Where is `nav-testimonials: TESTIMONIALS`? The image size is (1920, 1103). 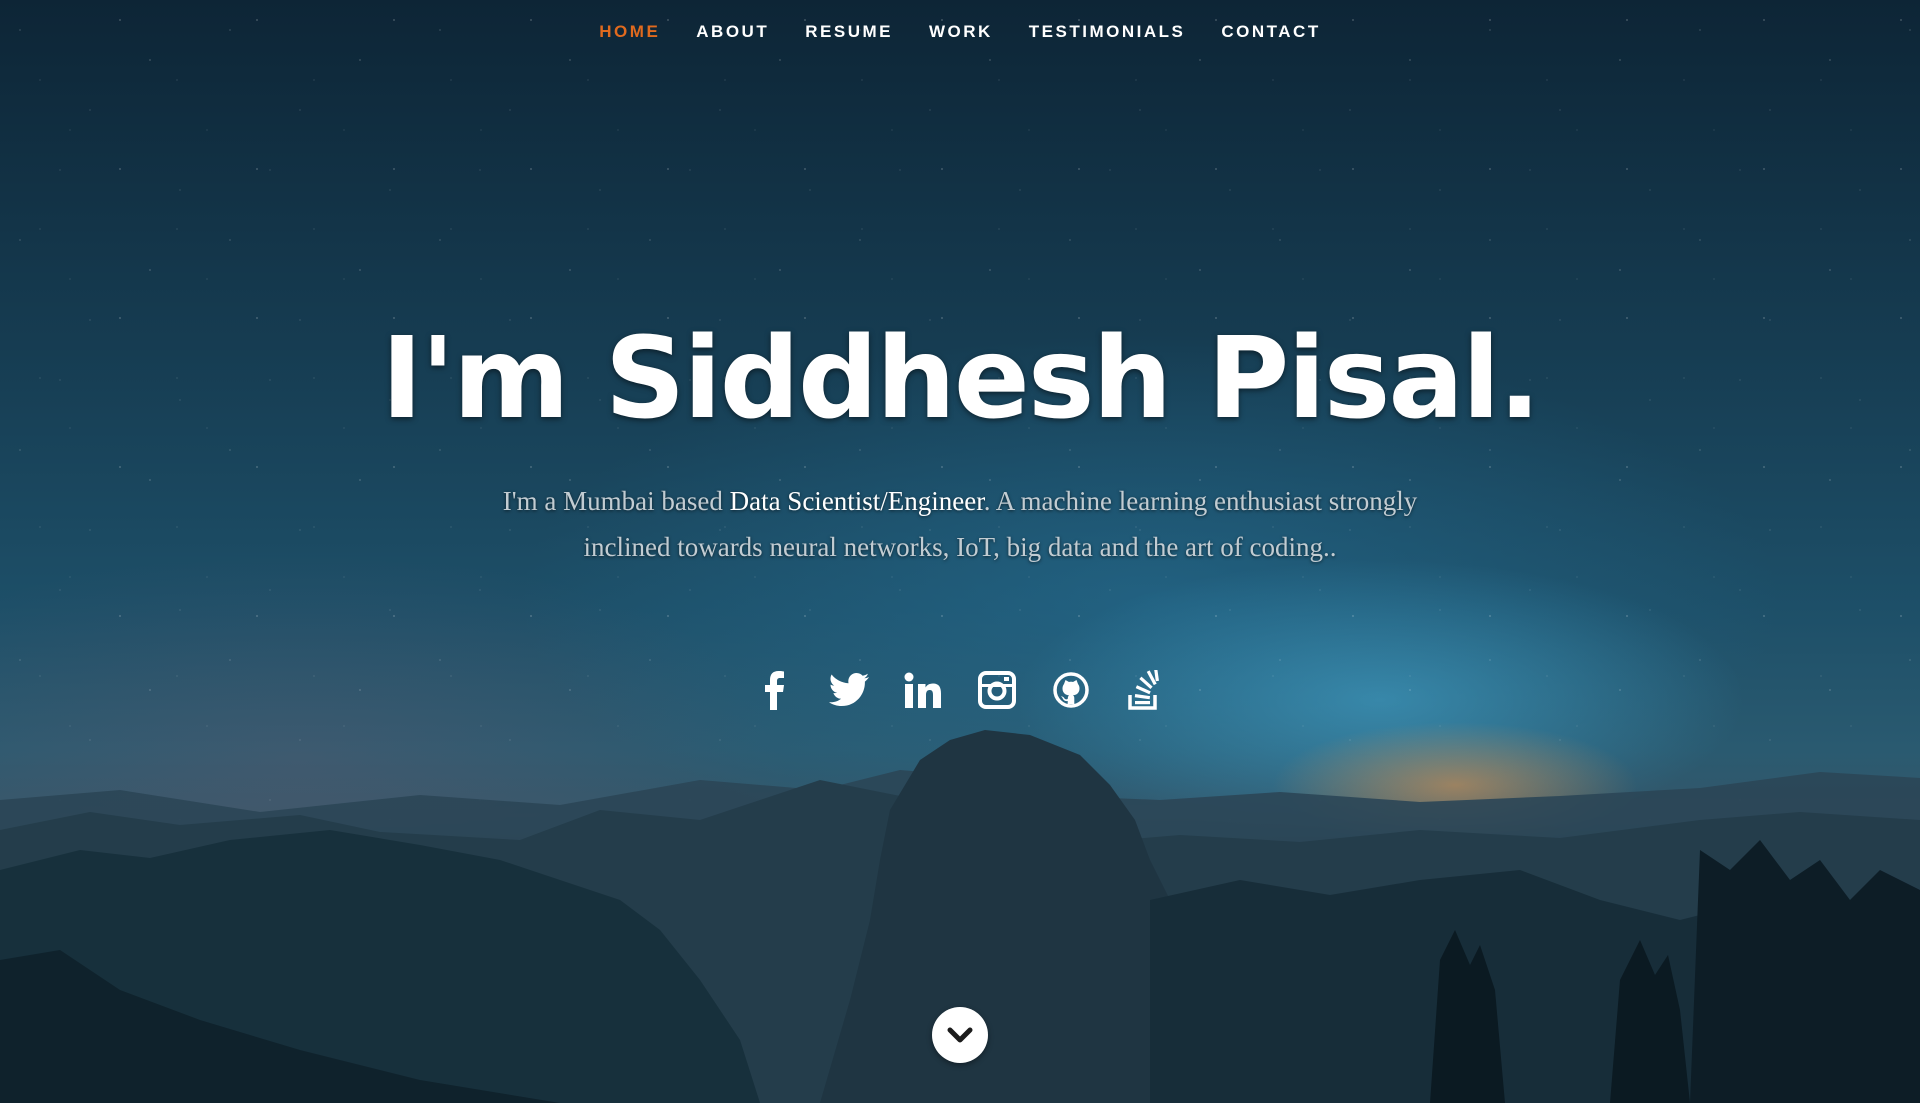 nav-testimonials: TESTIMONIALS is located at coordinates (1107, 32).